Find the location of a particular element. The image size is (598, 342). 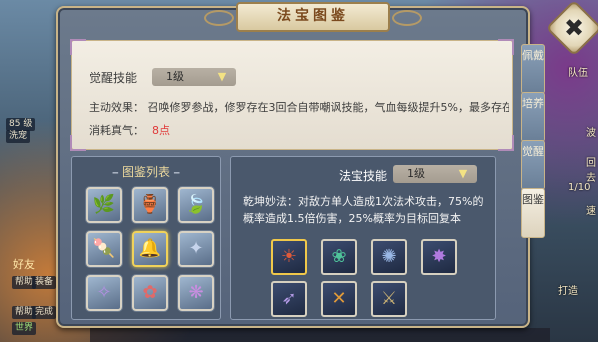

skill-5: ➶ is located at coordinates (289, 299).